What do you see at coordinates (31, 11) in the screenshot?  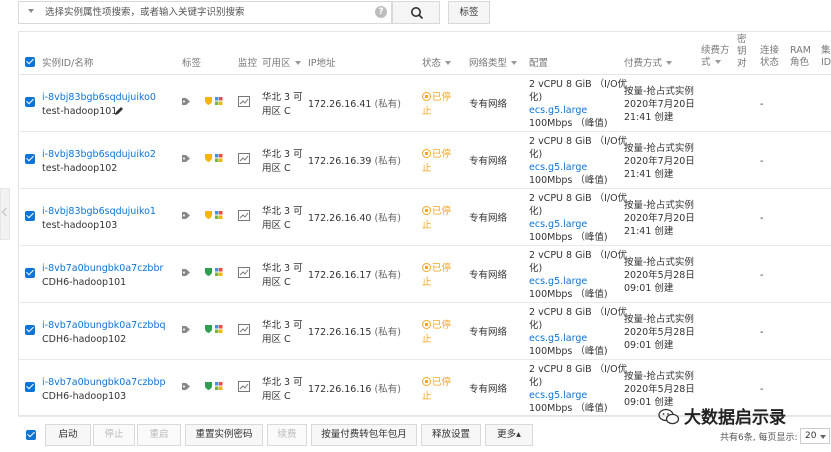 I see `dropdown-arrow-icon` at bounding box center [31, 11].